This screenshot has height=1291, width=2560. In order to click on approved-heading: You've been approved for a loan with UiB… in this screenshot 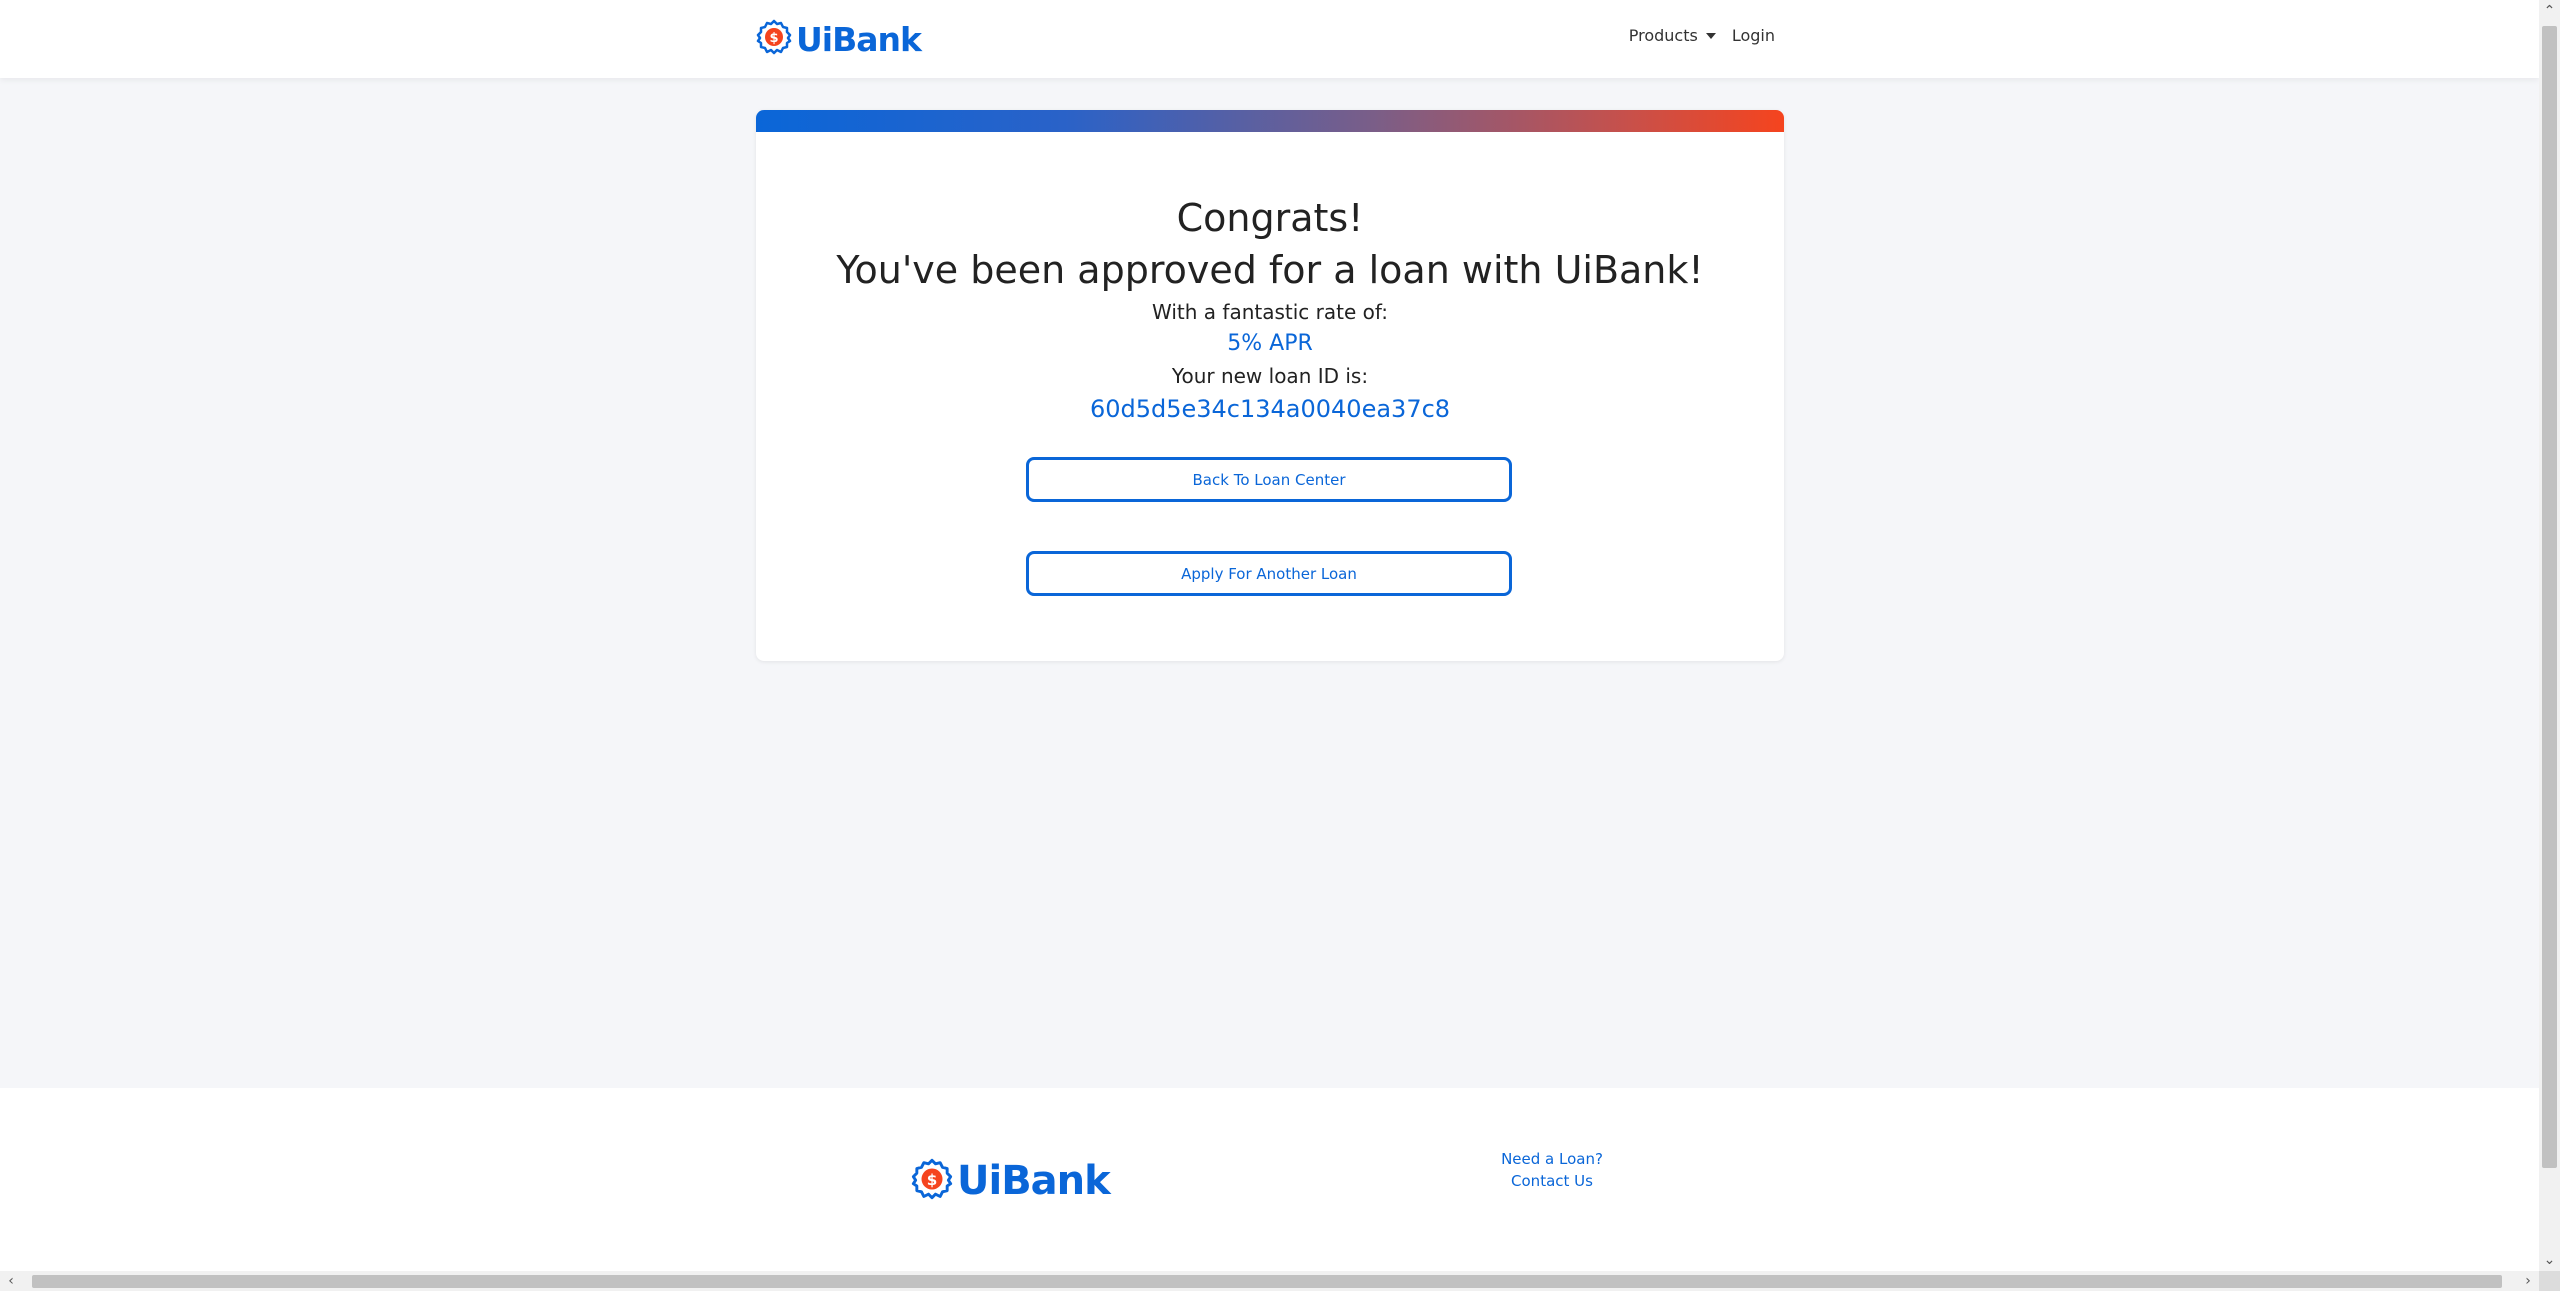, I will do `click(1270, 270)`.